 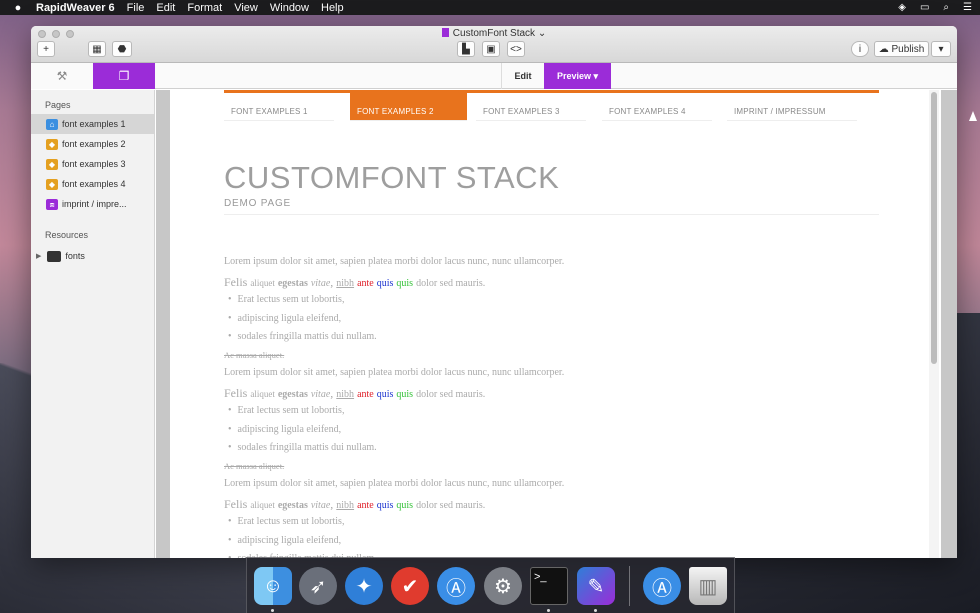 What do you see at coordinates (52, 204) in the screenshot?
I see `html-page-icon: ⧈` at bounding box center [52, 204].